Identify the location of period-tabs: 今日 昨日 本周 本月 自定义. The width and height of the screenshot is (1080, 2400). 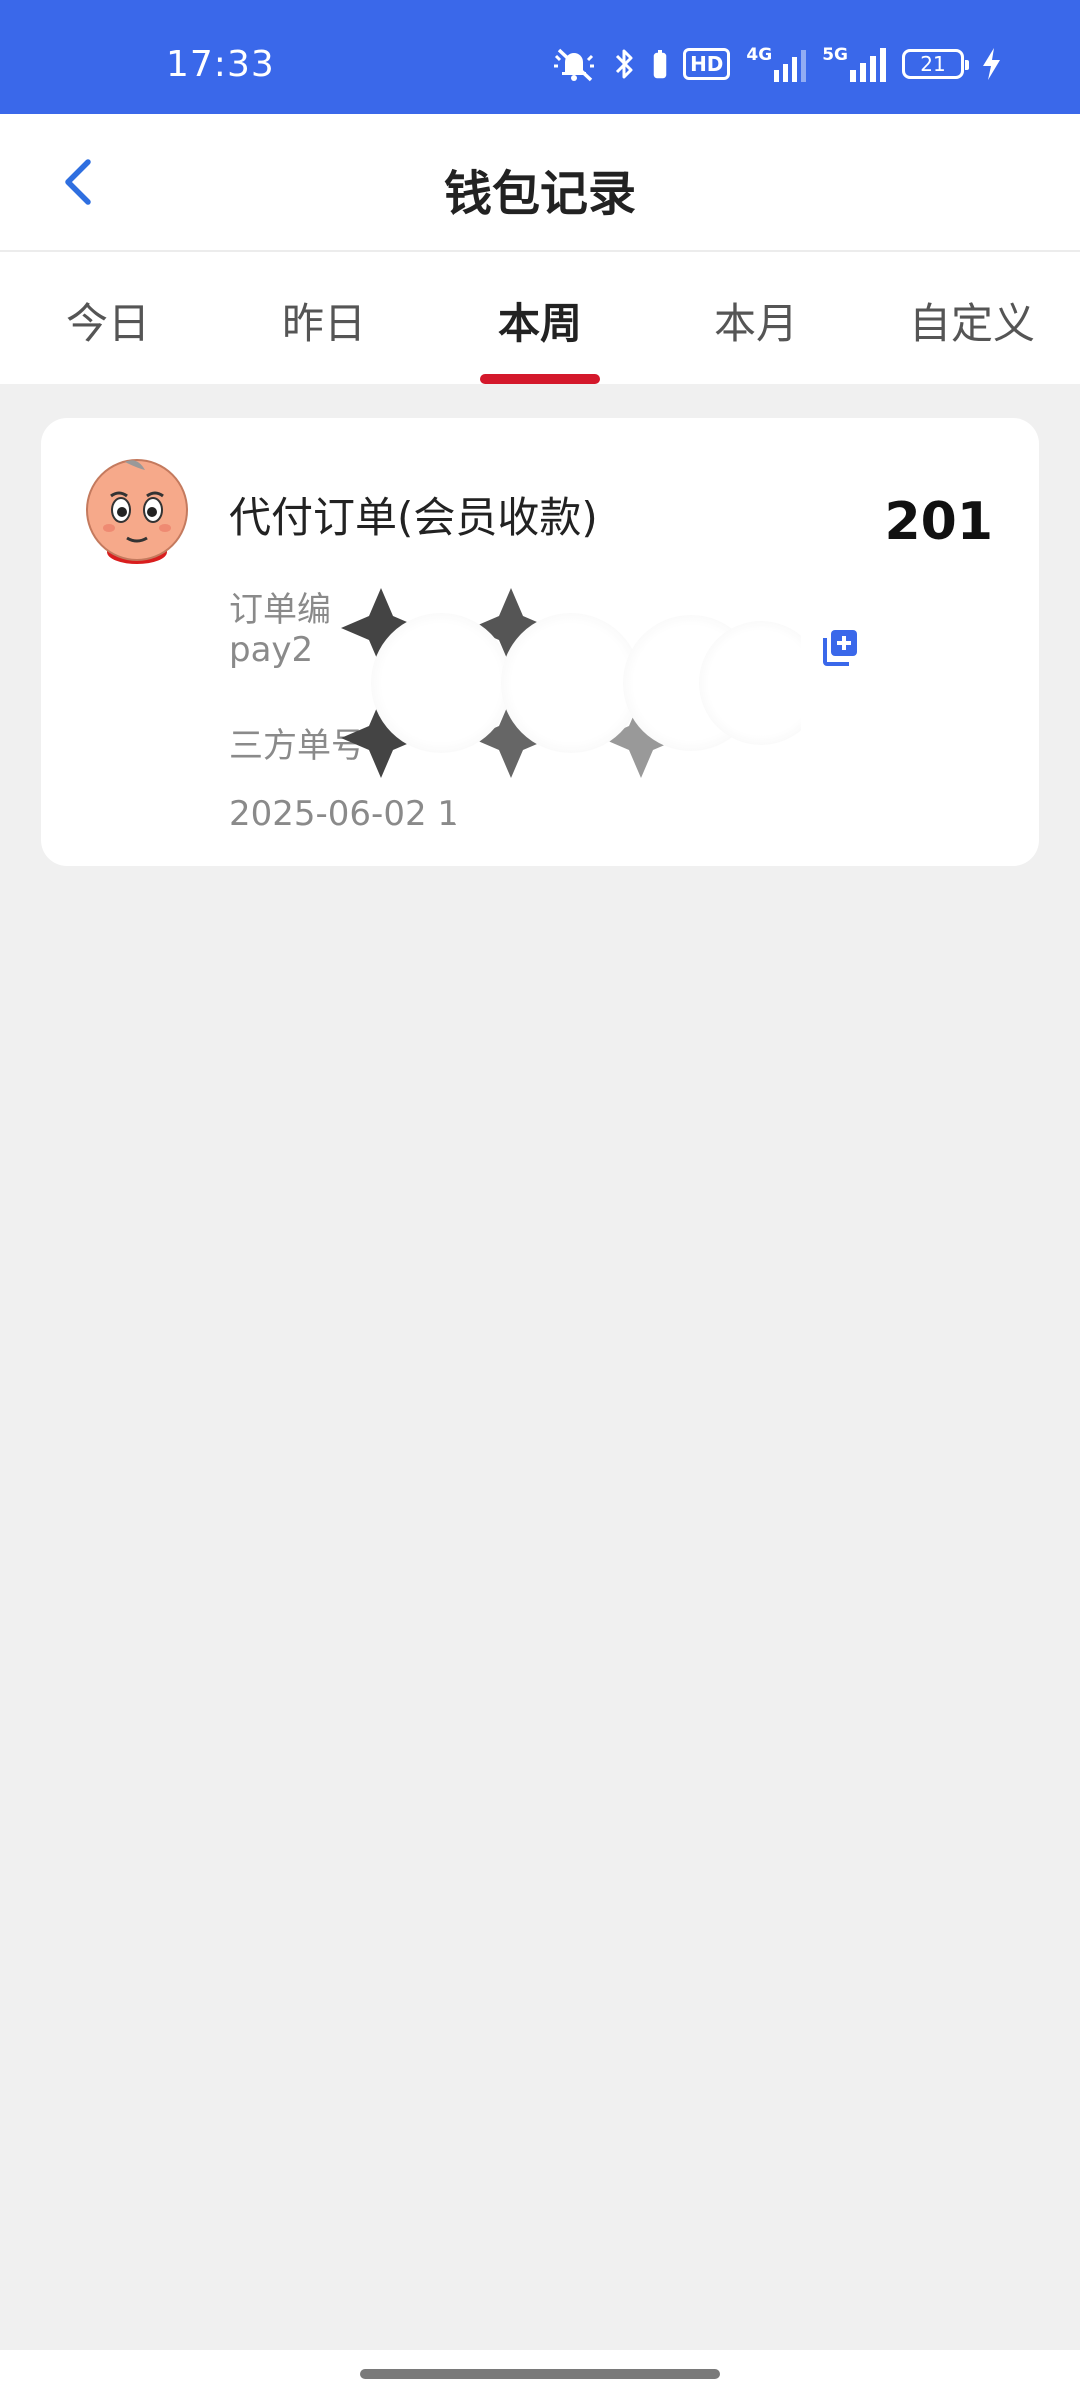
(540, 318).